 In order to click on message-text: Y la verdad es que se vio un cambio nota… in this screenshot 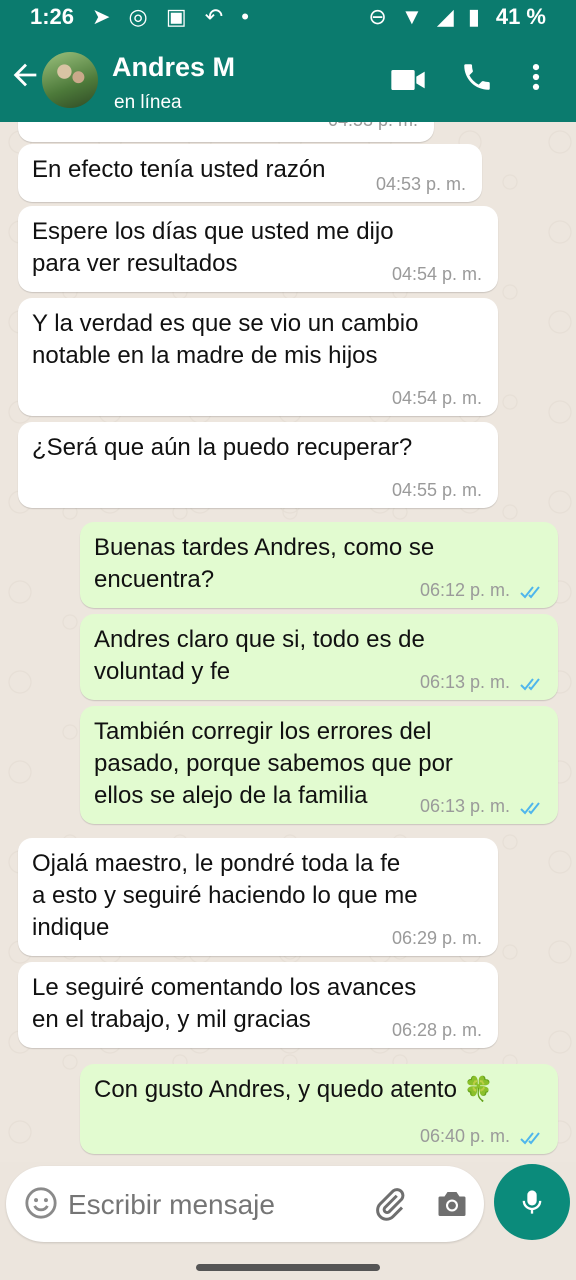, I will do `click(225, 339)`.